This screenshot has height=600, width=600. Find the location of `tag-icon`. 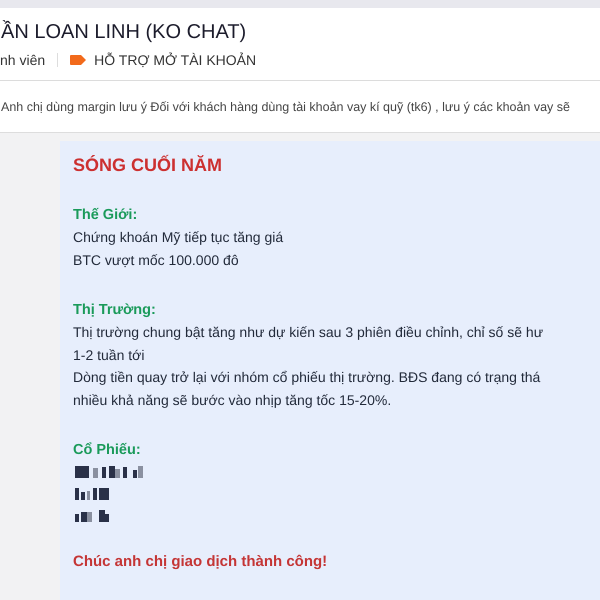

tag-icon is located at coordinates (78, 59).